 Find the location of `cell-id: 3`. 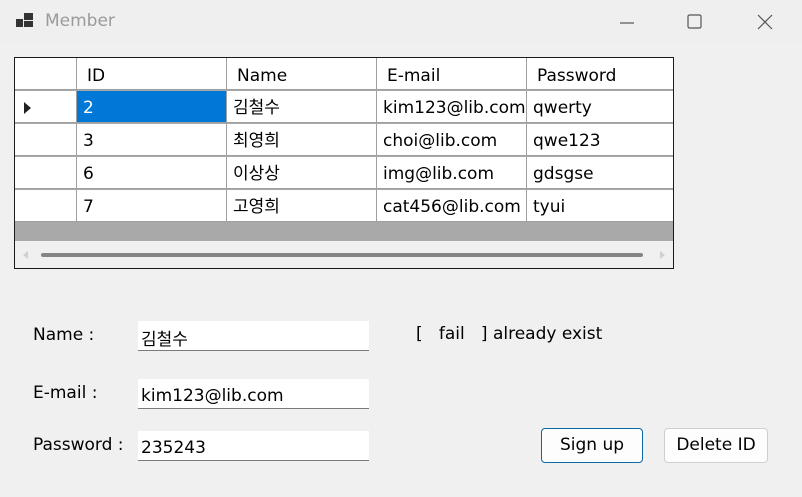

cell-id: 3 is located at coordinates (152, 140).